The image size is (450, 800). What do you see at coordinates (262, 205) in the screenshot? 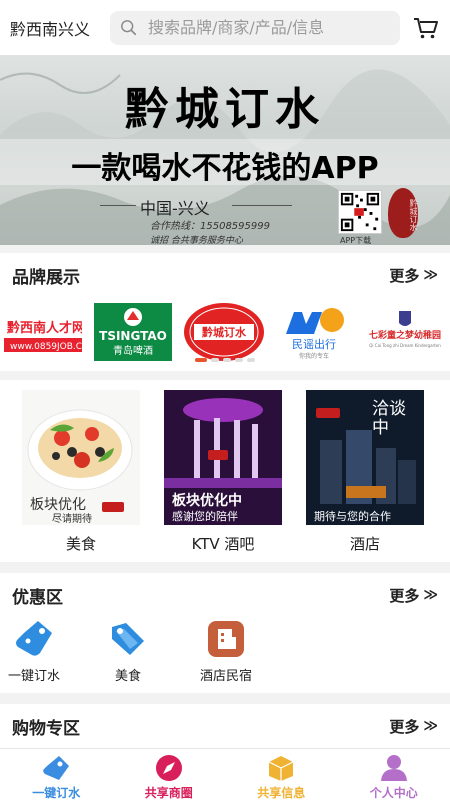
I see `region-divider-right` at bounding box center [262, 205].